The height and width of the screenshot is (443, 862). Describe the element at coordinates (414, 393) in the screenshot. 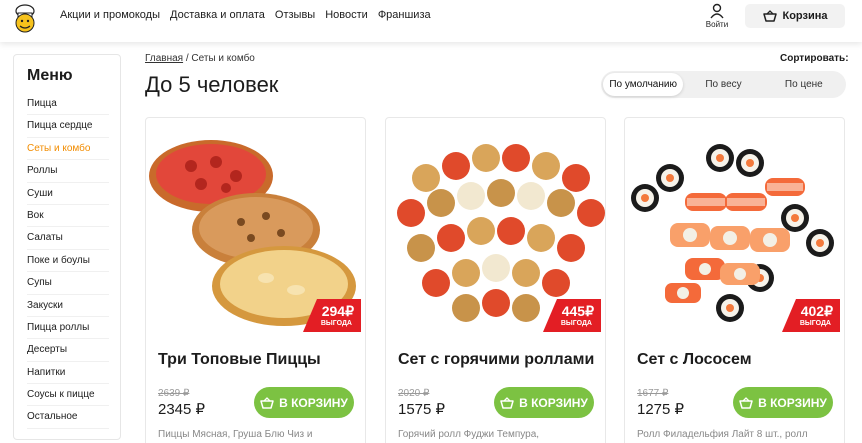

I see `old-price: 2020 ₽` at that location.